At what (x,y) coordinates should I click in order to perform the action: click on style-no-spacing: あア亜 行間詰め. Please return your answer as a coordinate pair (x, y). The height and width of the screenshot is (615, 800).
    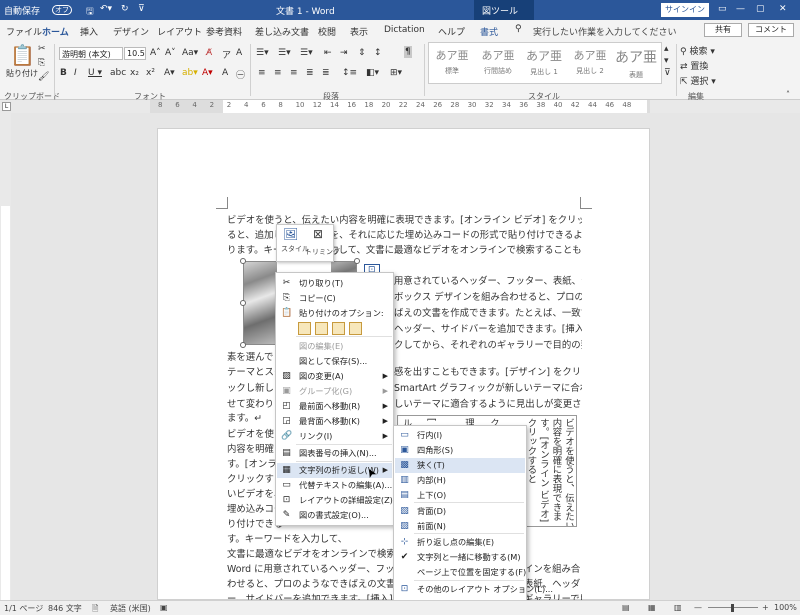
    Looking at the image, I should click on (498, 63).